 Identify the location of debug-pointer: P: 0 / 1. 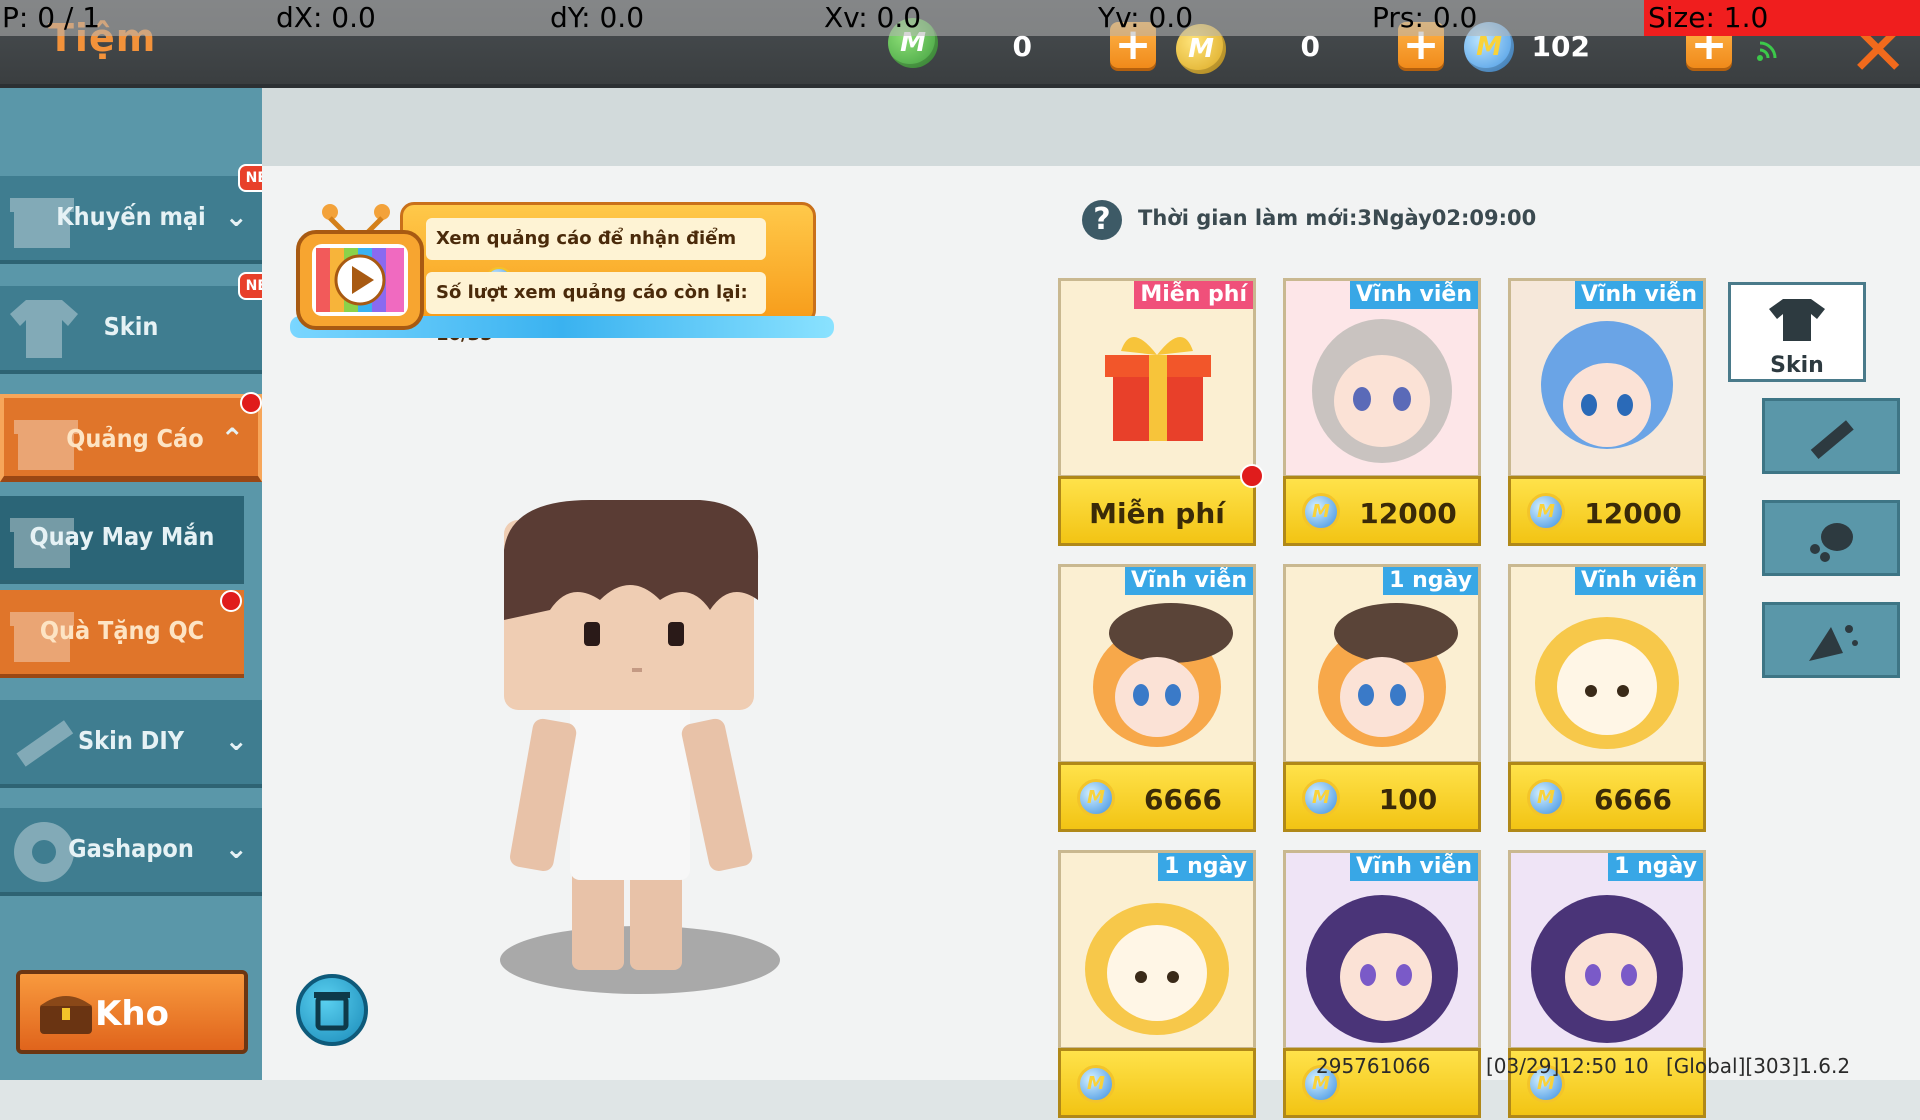
(51, 17).